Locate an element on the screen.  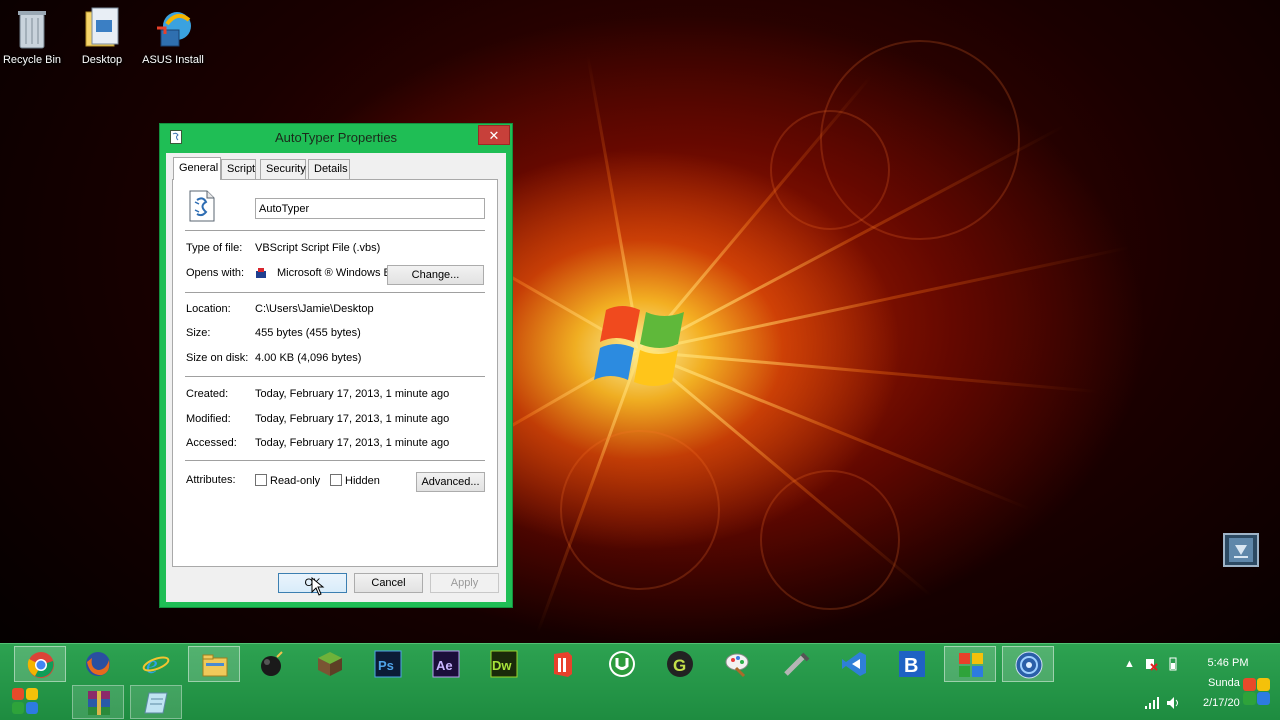
size-on-disk-label: Size on disk: is located at coordinates (217, 358).